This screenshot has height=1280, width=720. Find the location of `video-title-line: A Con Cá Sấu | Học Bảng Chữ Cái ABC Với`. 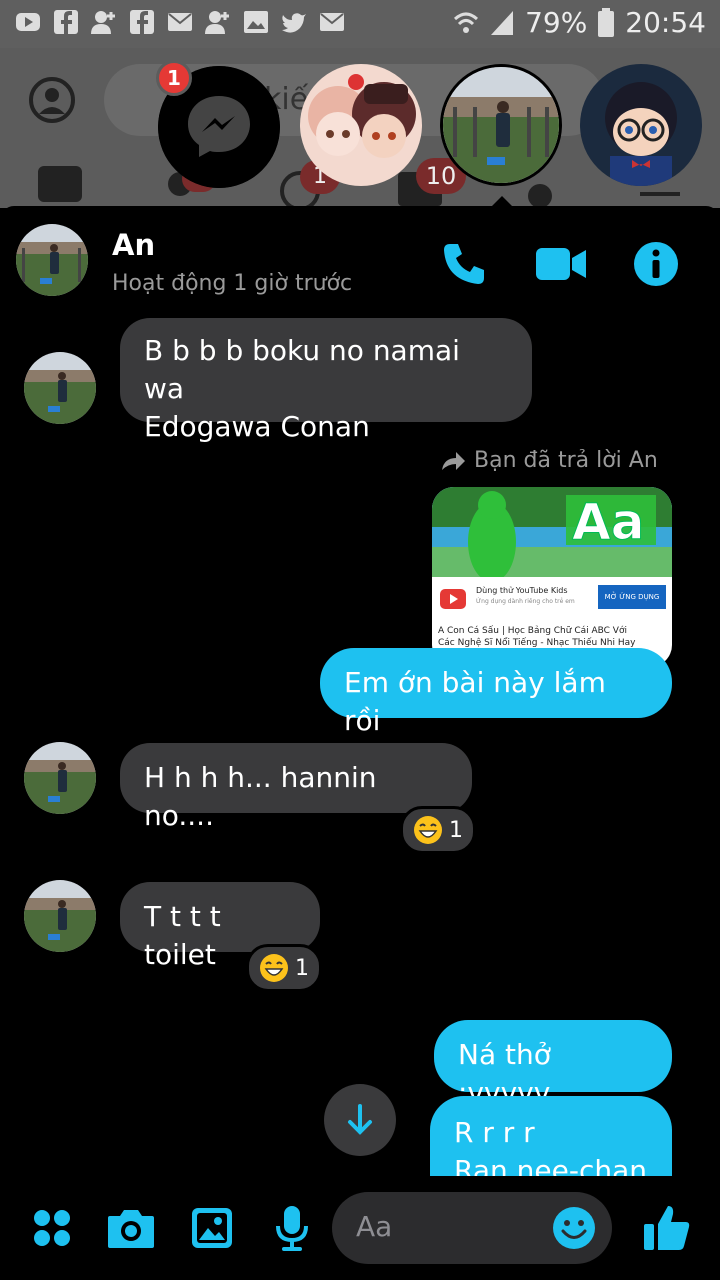

video-title-line: A Con Cá Sấu | Học Bảng Chữ Cái ABC Với is located at coordinates (532, 631).